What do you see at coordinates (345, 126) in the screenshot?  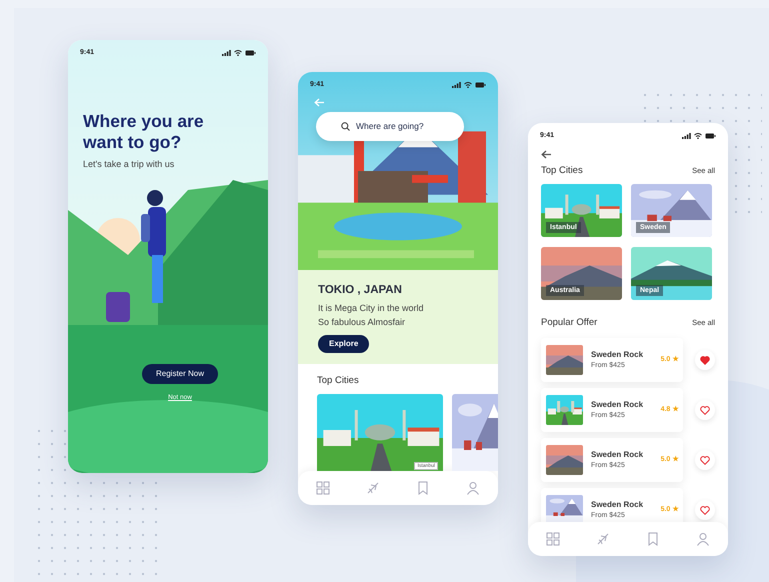 I see `search-icon` at bounding box center [345, 126].